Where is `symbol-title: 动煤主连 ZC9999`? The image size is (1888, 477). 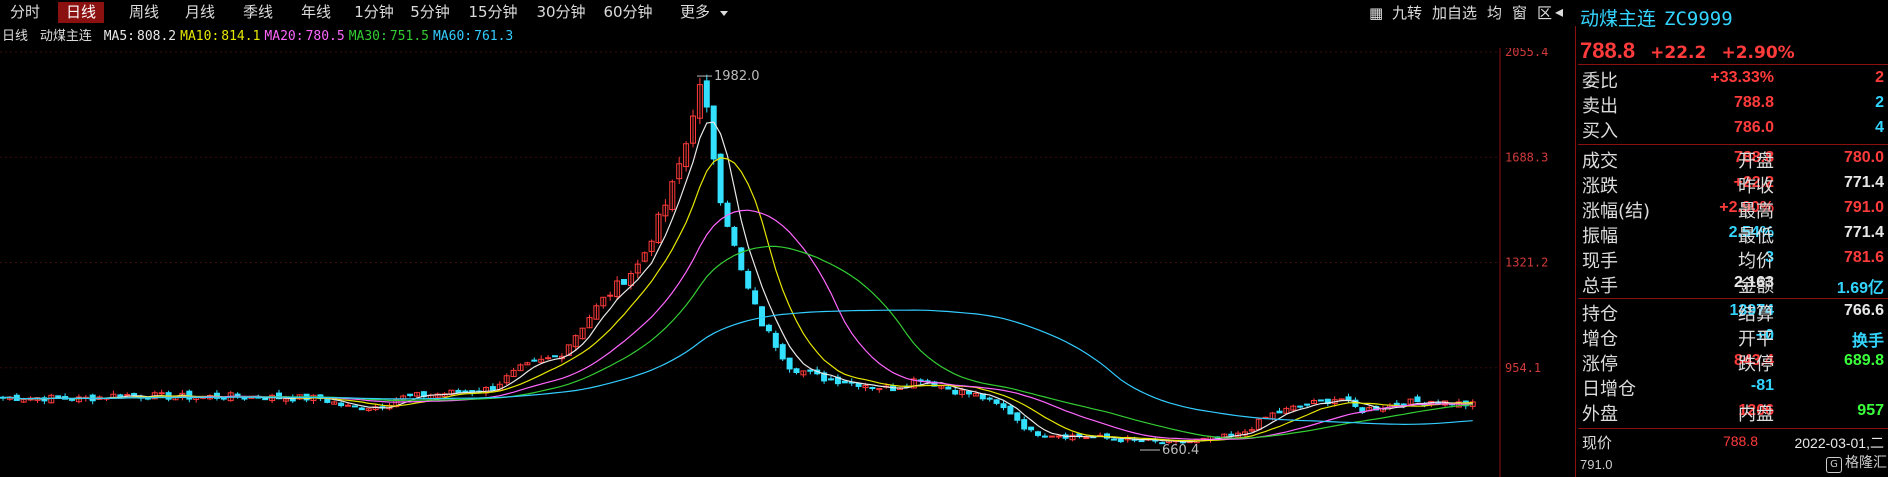
symbol-title: 动煤主连 ZC9999 is located at coordinates (1656, 17).